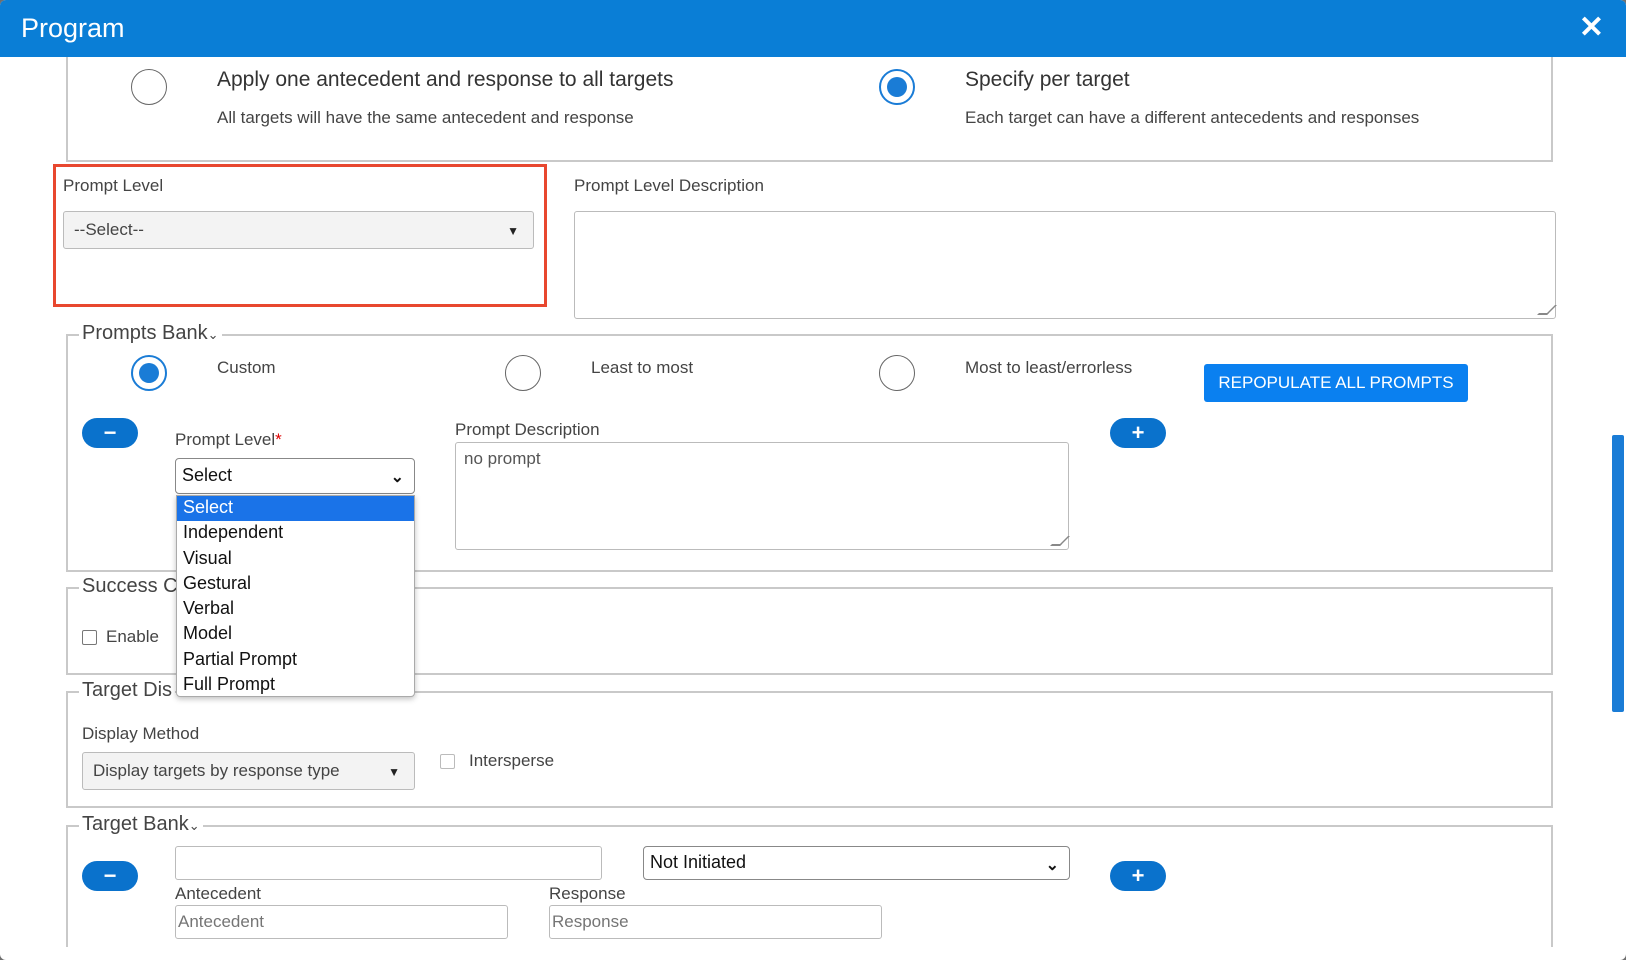 The width and height of the screenshot is (1626, 960). What do you see at coordinates (295, 660) in the screenshot?
I see `dropdown-option-partial-prompt: Partial Prompt` at bounding box center [295, 660].